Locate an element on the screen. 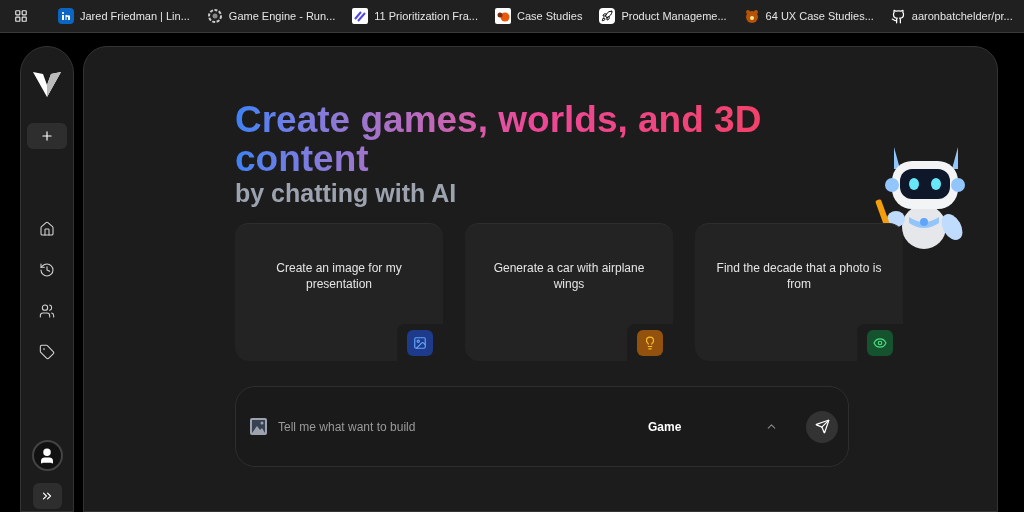 The height and width of the screenshot is (512, 1024). stripes-icon is located at coordinates (360, 16).